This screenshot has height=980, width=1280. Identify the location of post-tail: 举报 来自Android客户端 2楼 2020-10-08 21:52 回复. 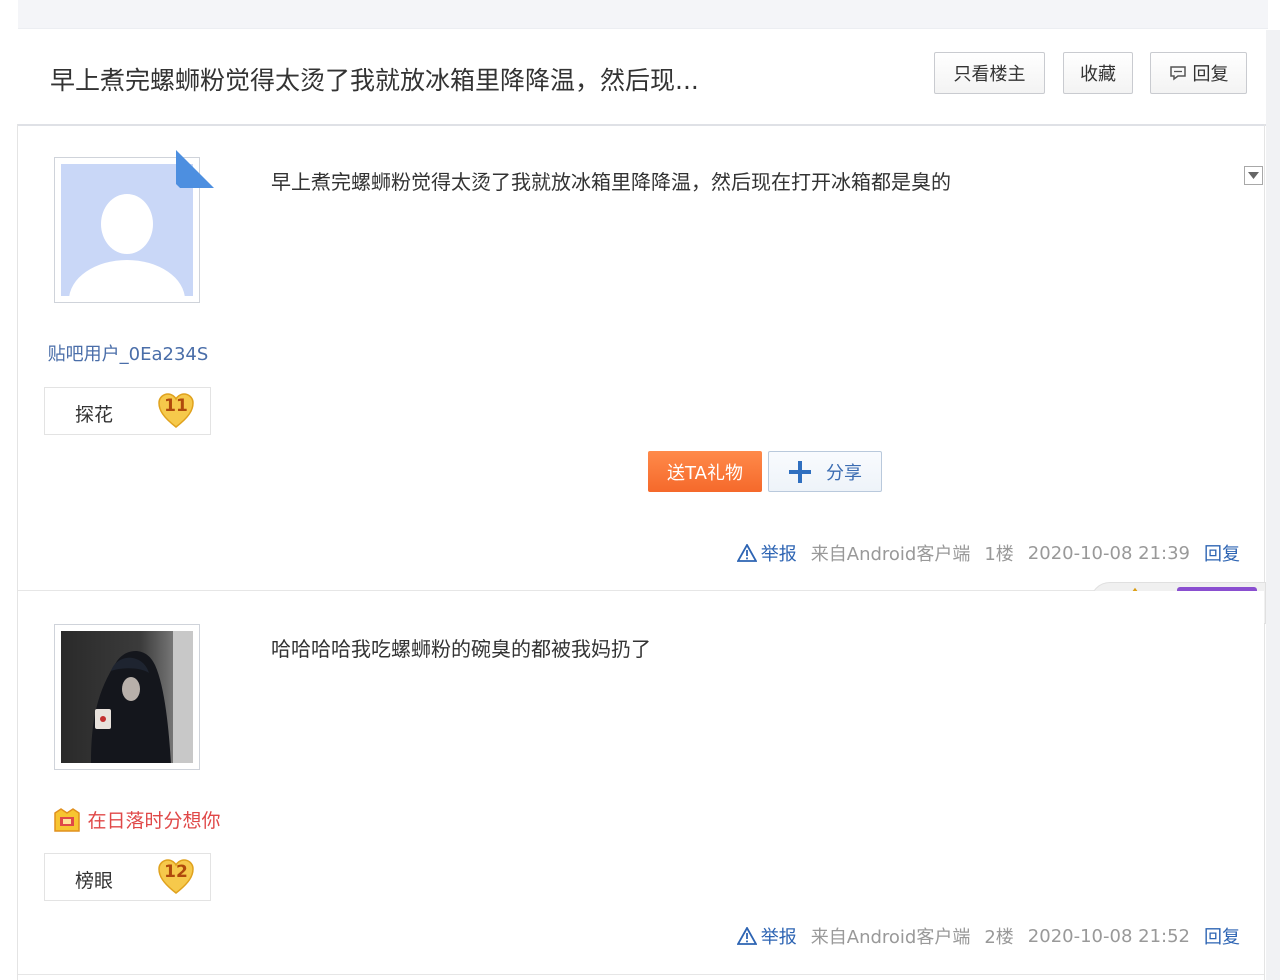
(988, 936).